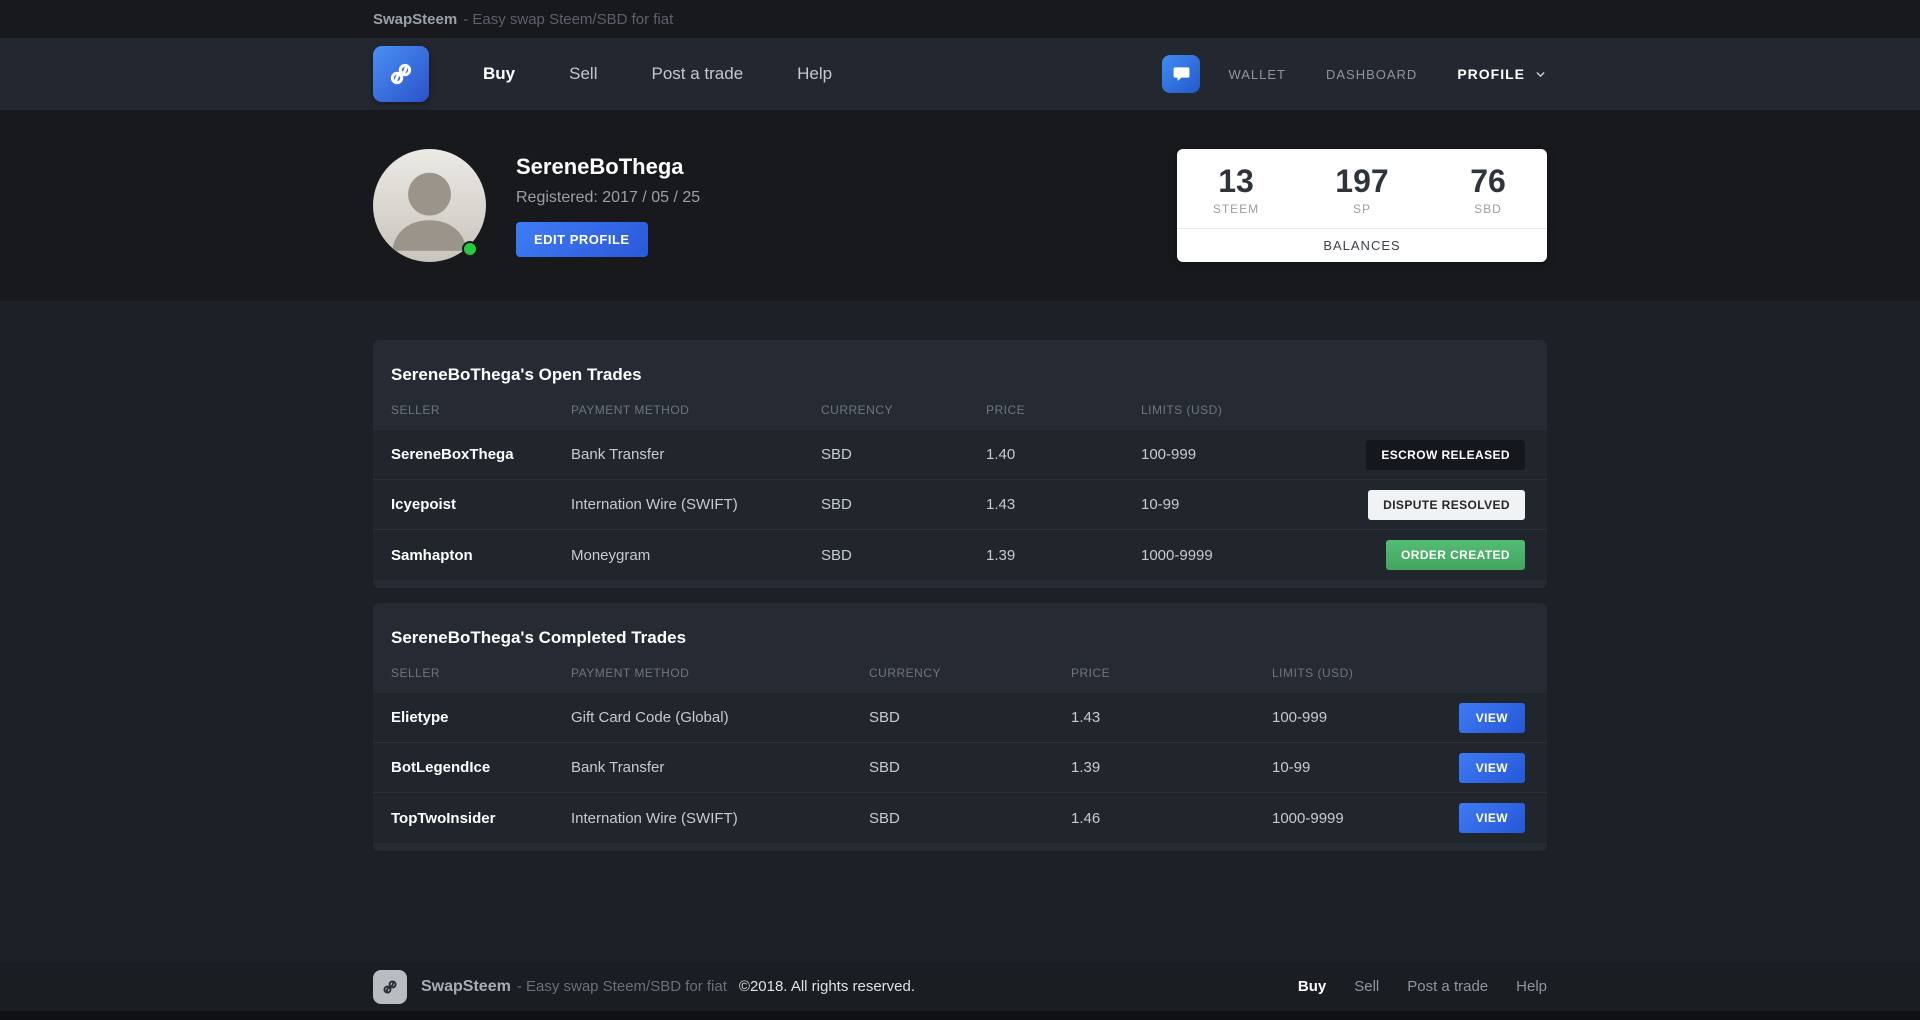 Image resolution: width=1920 pixels, height=1020 pixels. I want to click on footer-brand: SwapSteem, so click(466, 986).